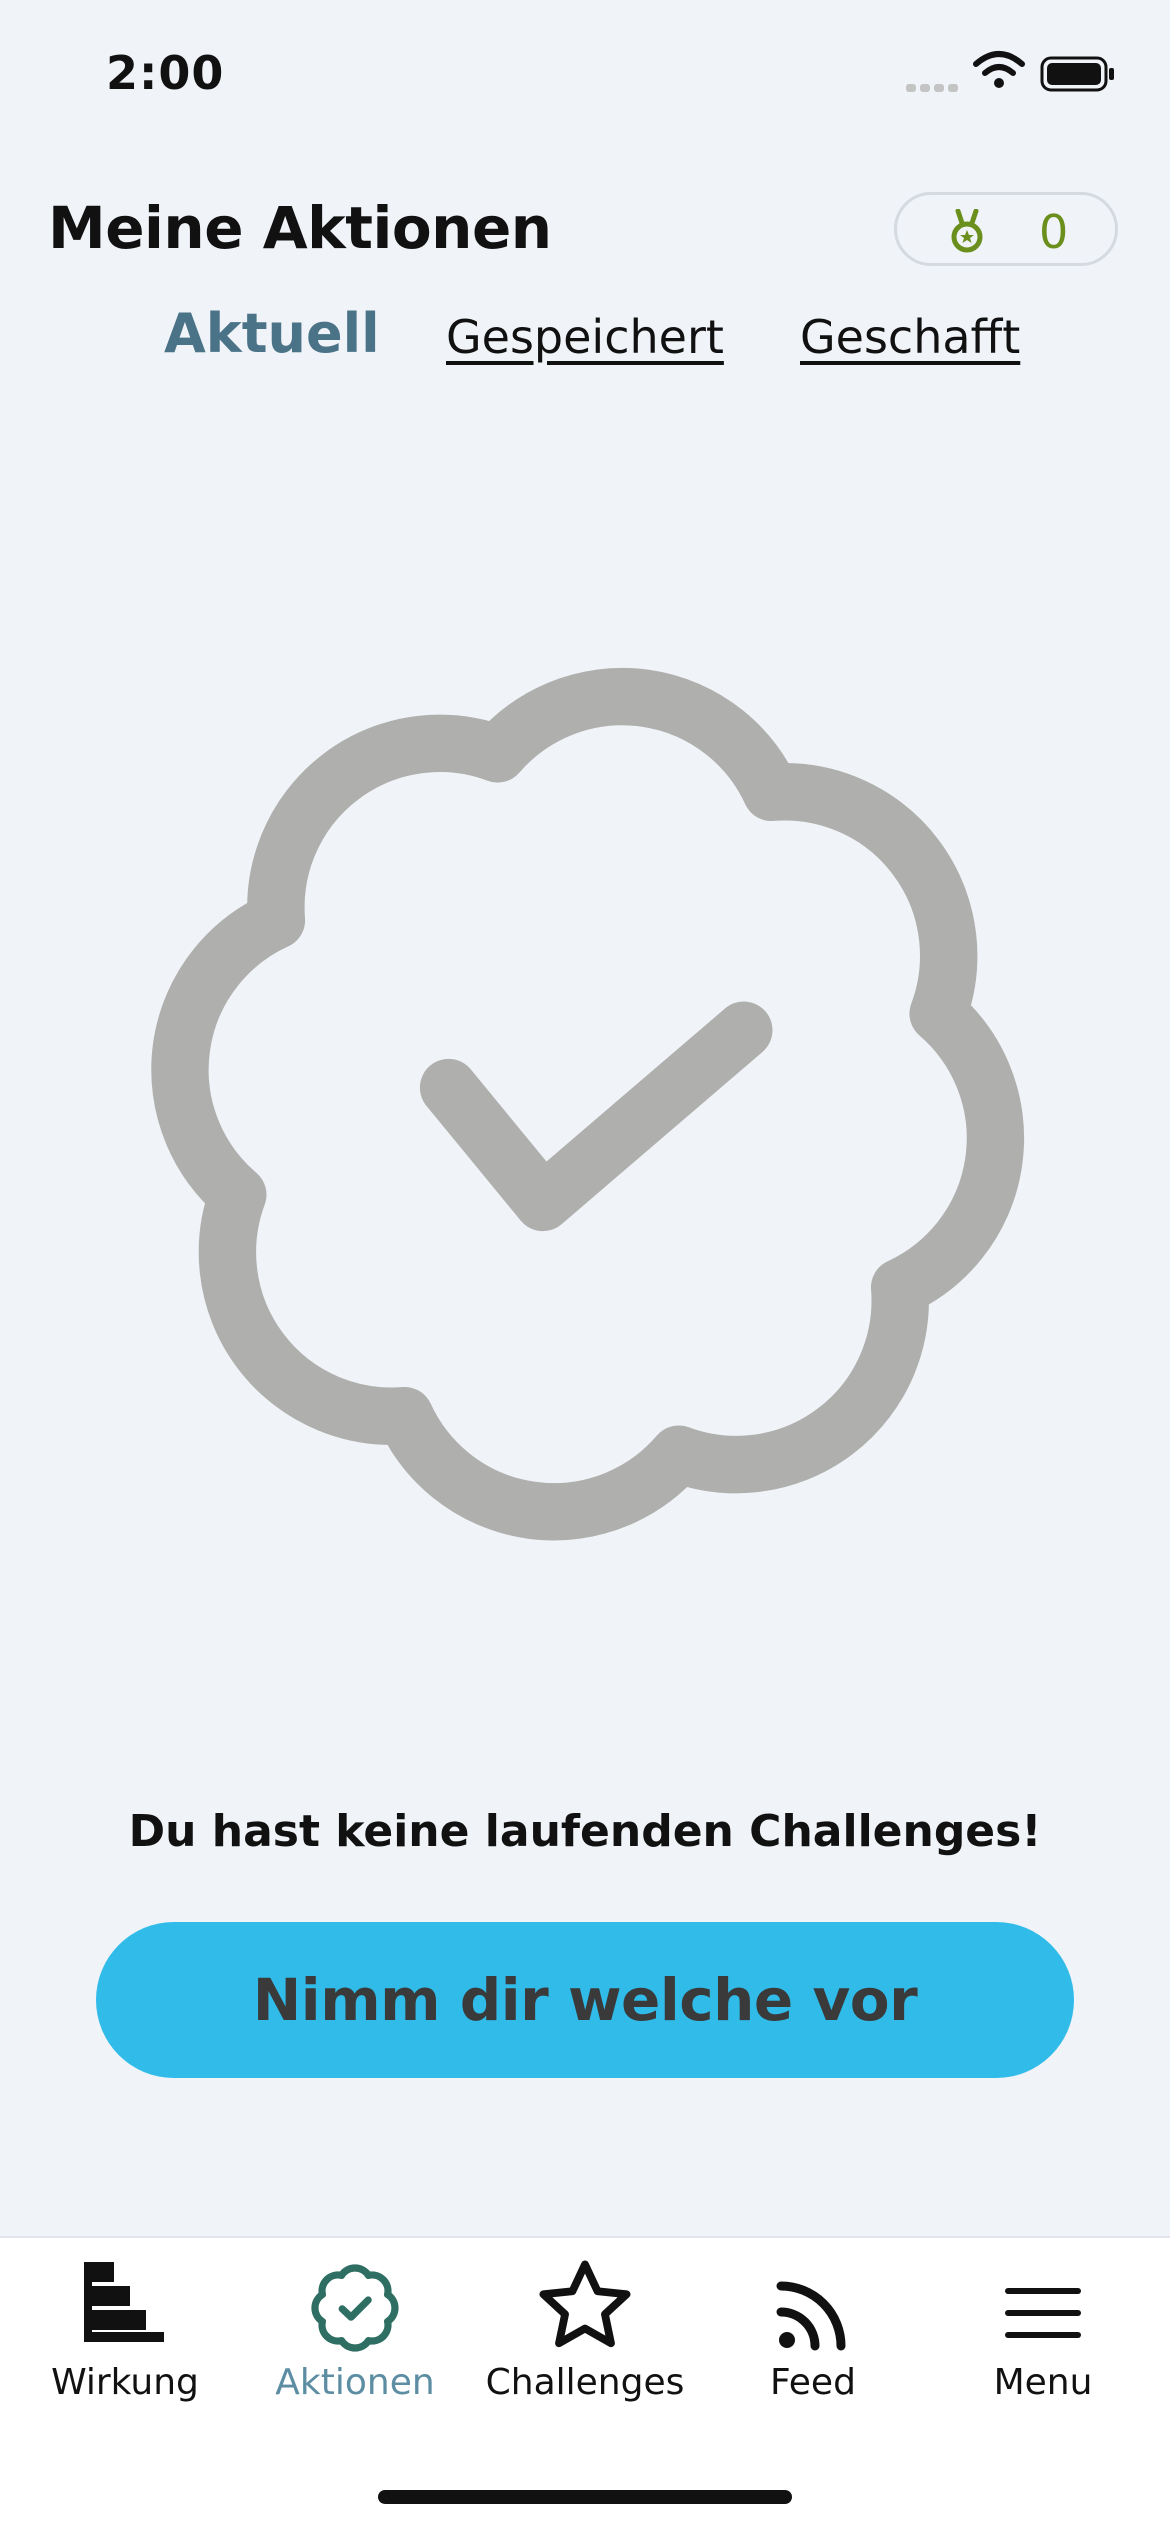 The image size is (1170, 2534). What do you see at coordinates (585, 2497) in the screenshot?
I see `home-indicator` at bounding box center [585, 2497].